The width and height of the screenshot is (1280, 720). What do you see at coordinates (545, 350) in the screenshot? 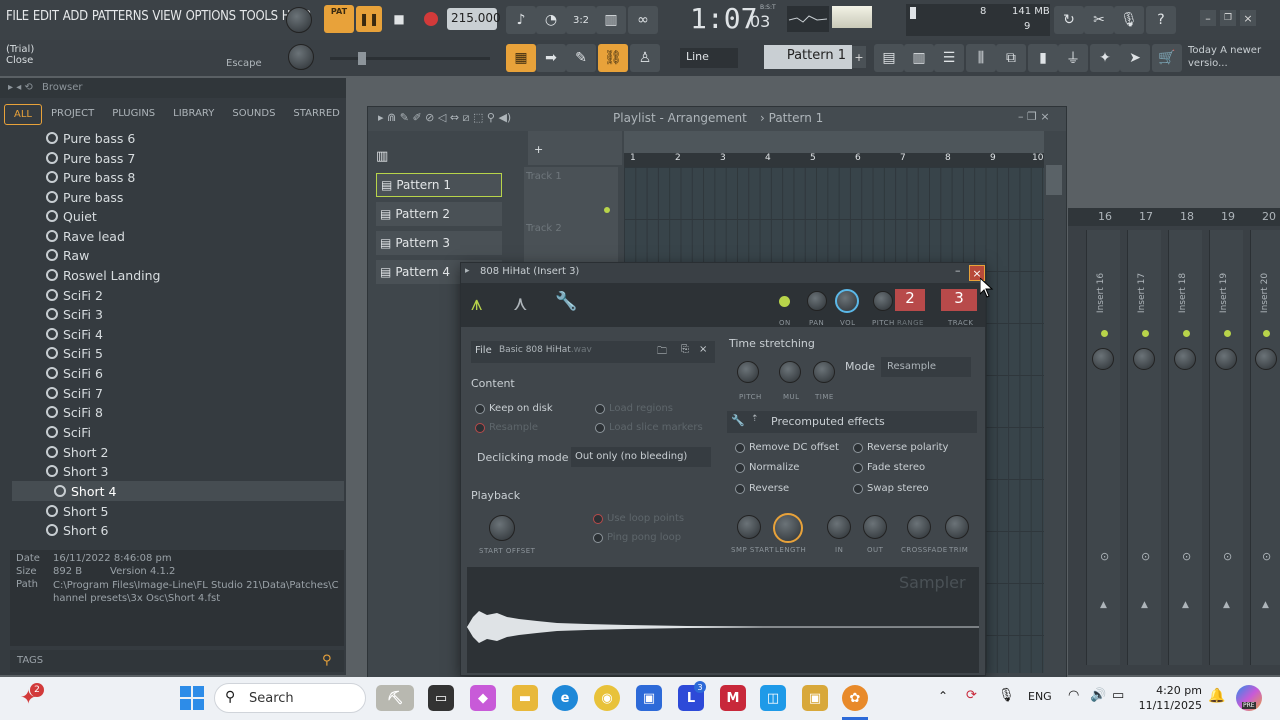
I see `file-name-field: Basic 808 HiHat.wav` at bounding box center [545, 350].